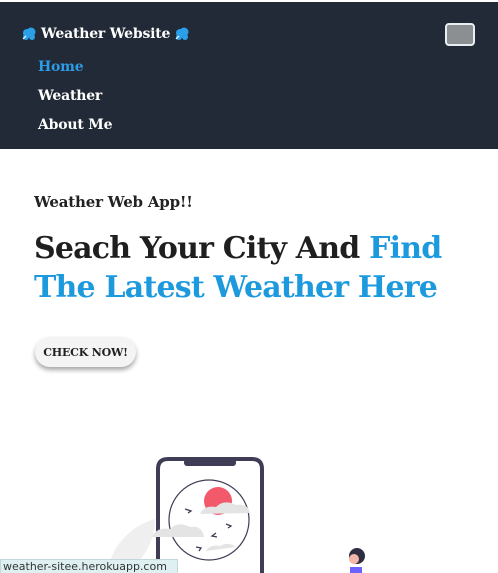  I want to click on phone-outline, so click(210, 515).